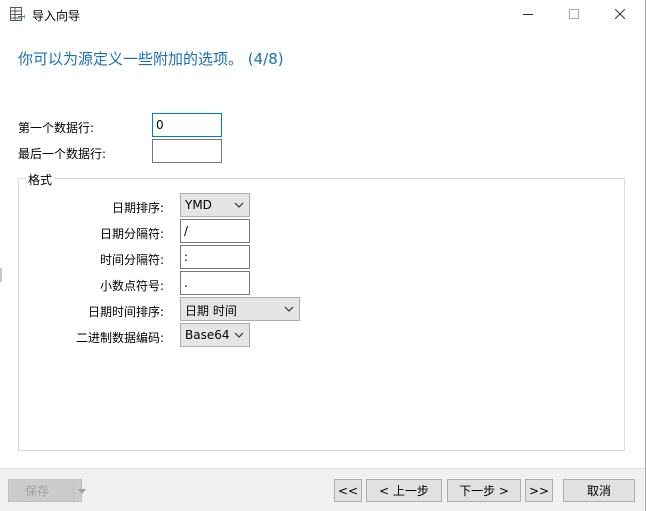 The image size is (646, 511). Describe the element at coordinates (40, 179) in the screenshot. I see `format-group-title: 格式` at that location.